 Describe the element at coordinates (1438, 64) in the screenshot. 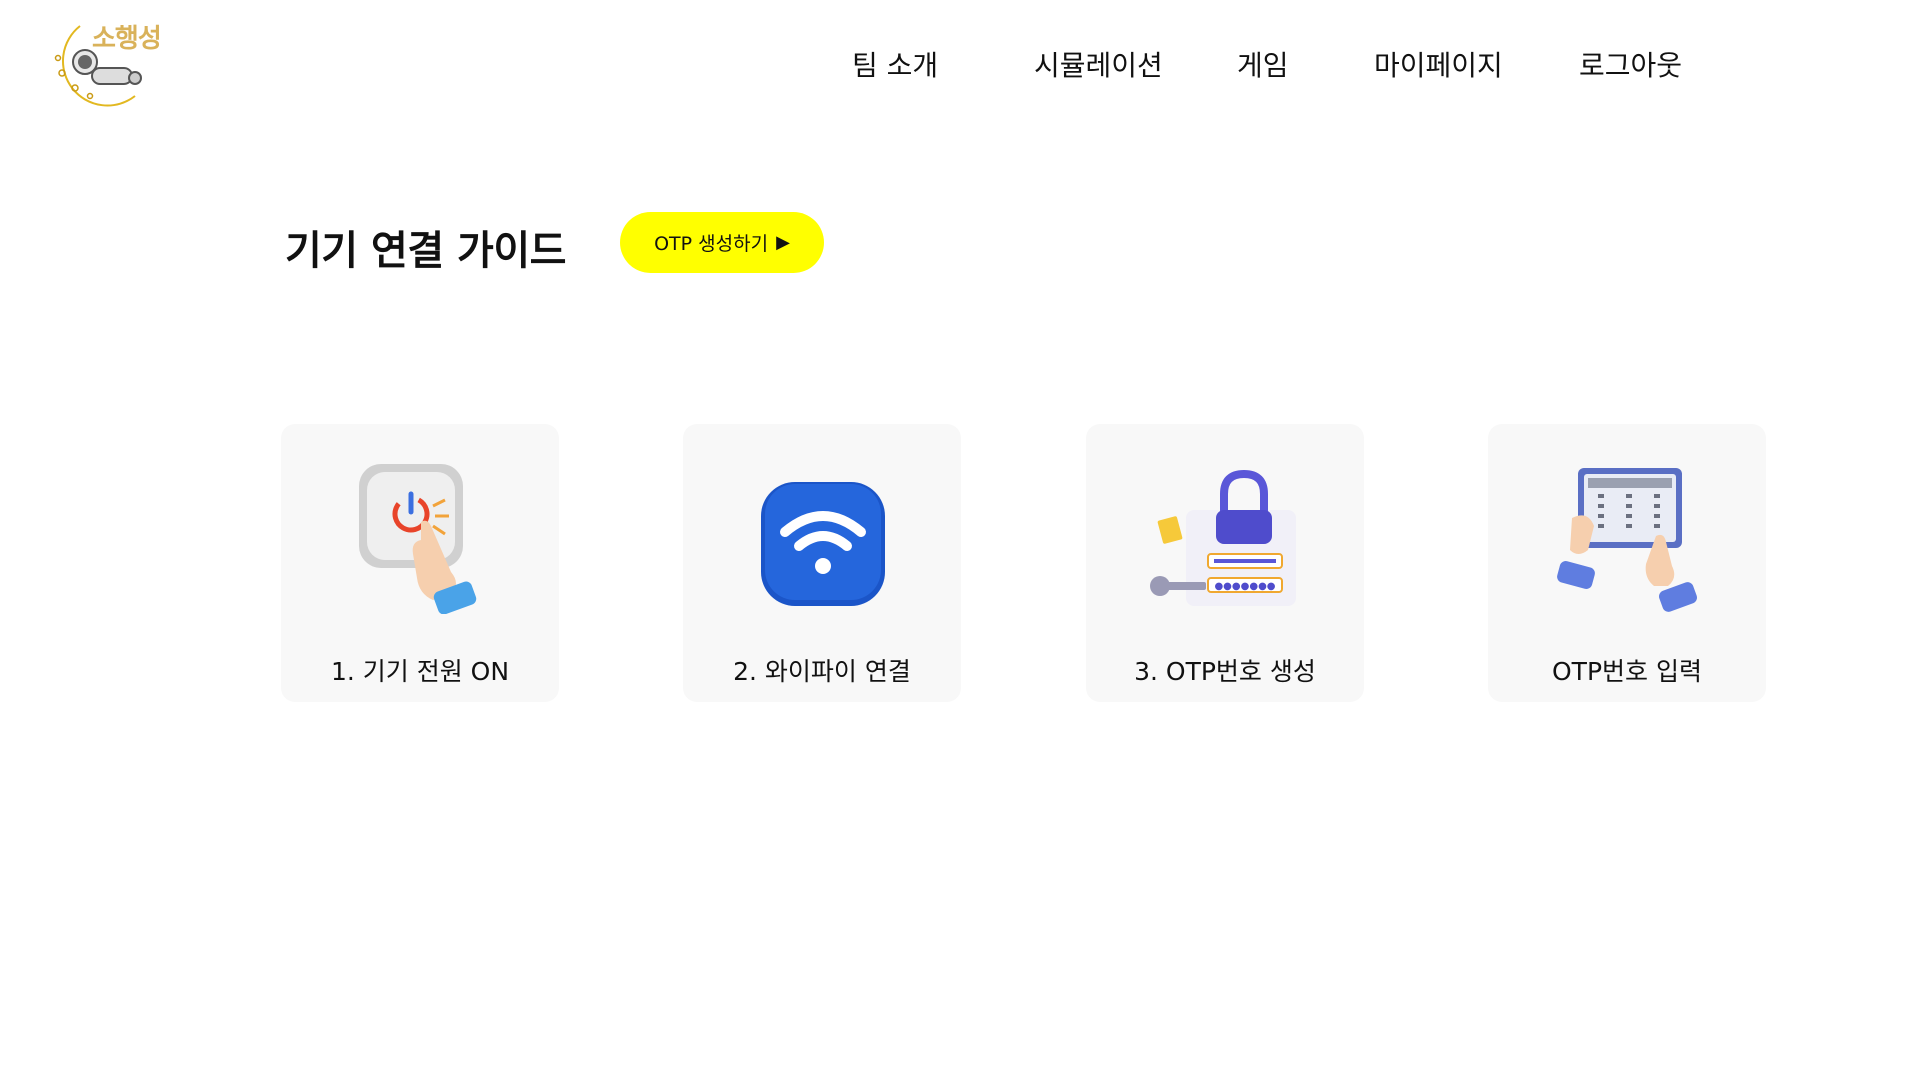

I see `nav-mypage: 마이페이지` at that location.